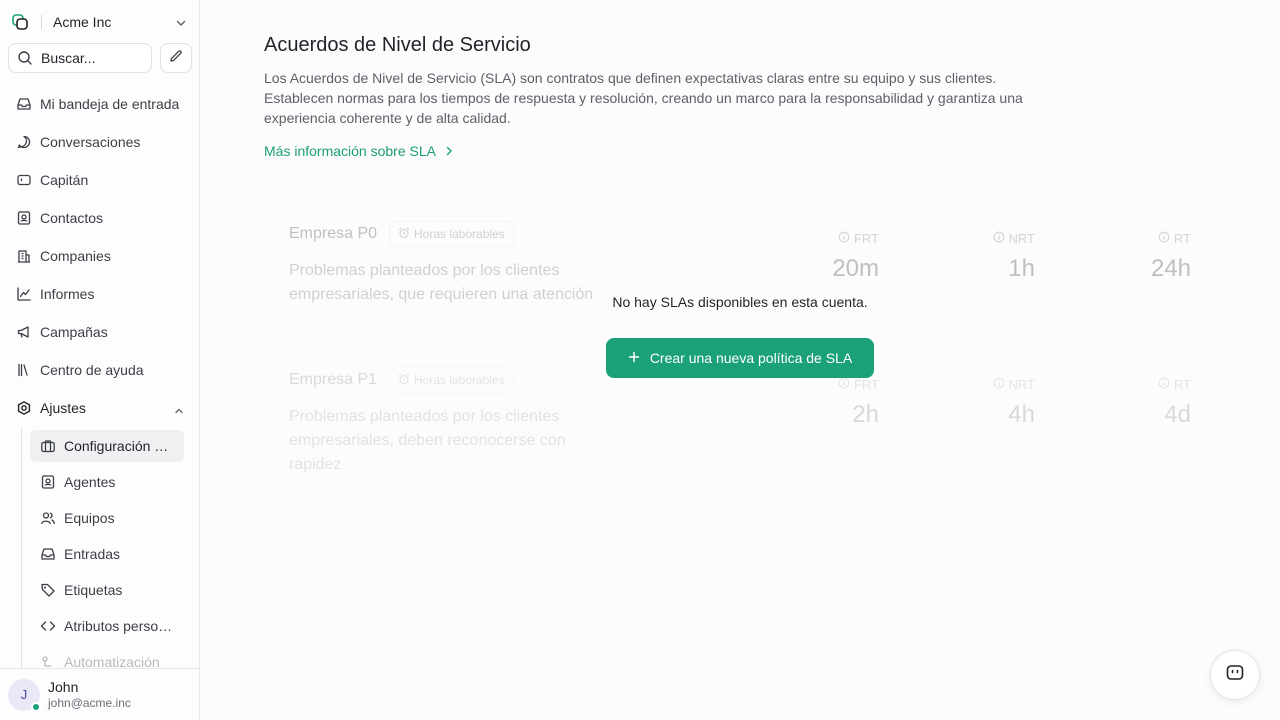 The height and width of the screenshot is (720, 1280). What do you see at coordinates (48, 482) in the screenshot?
I see `agent-icon` at bounding box center [48, 482].